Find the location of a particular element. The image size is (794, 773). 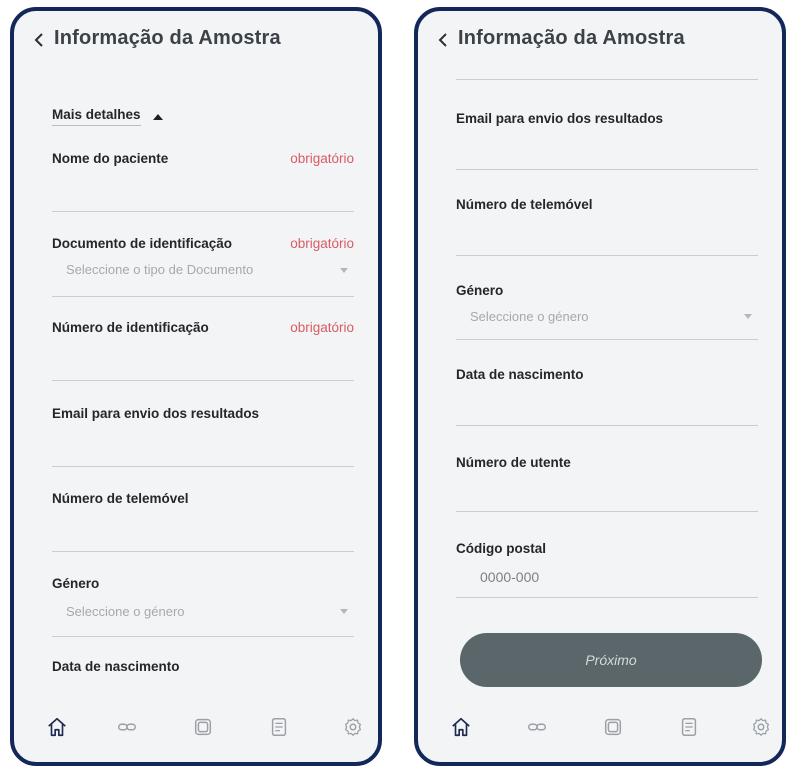

health-number-input is located at coordinates (607, 496).